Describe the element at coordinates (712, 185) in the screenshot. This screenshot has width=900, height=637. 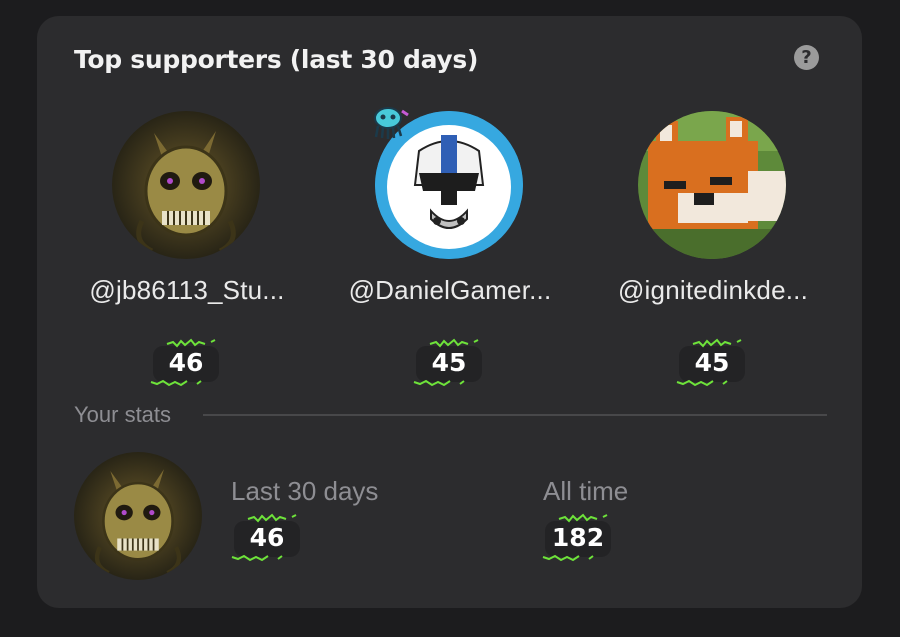
I see `minecraft-fox-avatar` at that location.